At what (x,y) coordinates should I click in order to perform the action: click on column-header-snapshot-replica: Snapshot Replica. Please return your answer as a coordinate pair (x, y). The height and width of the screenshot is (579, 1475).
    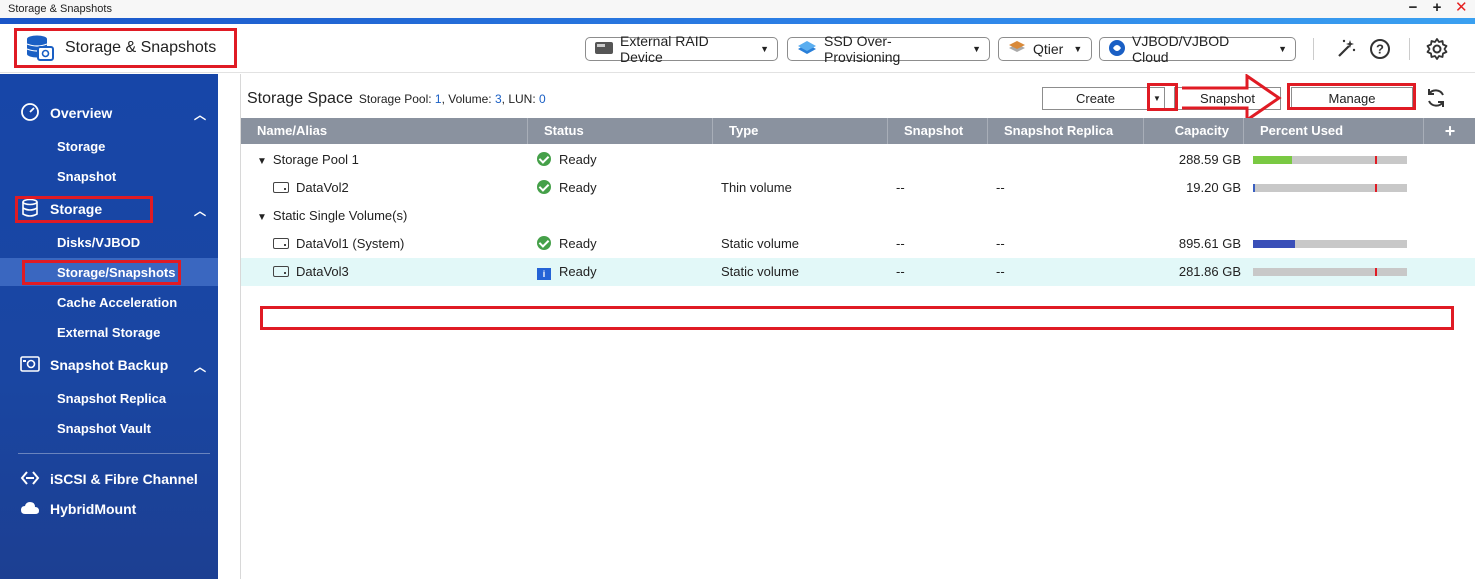
    Looking at the image, I should click on (1066, 131).